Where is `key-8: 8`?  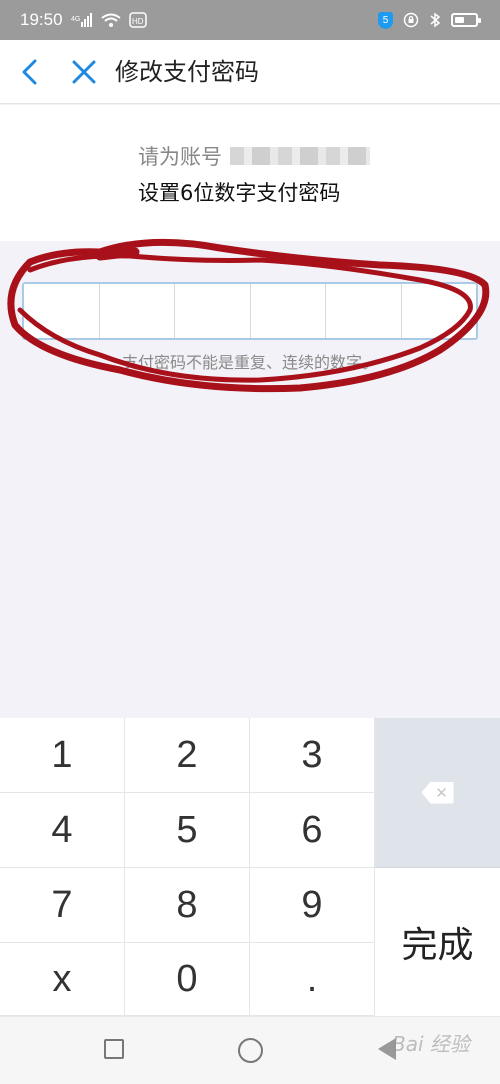 key-8: 8 is located at coordinates (187, 905).